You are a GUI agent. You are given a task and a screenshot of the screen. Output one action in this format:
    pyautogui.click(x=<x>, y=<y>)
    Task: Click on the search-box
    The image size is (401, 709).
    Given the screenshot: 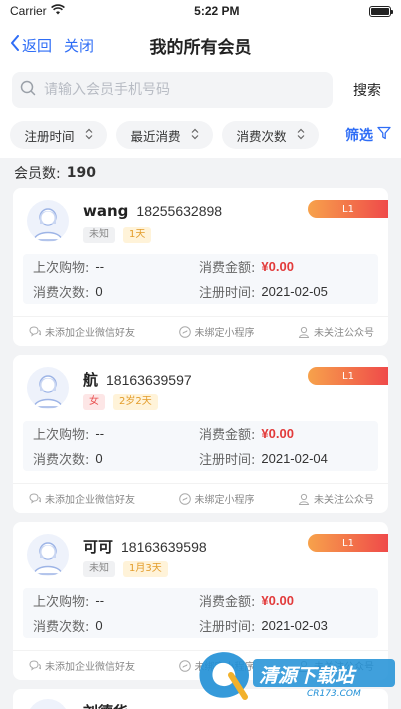 What is the action you would take?
    pyautogui.click(x=172, y=90)
    